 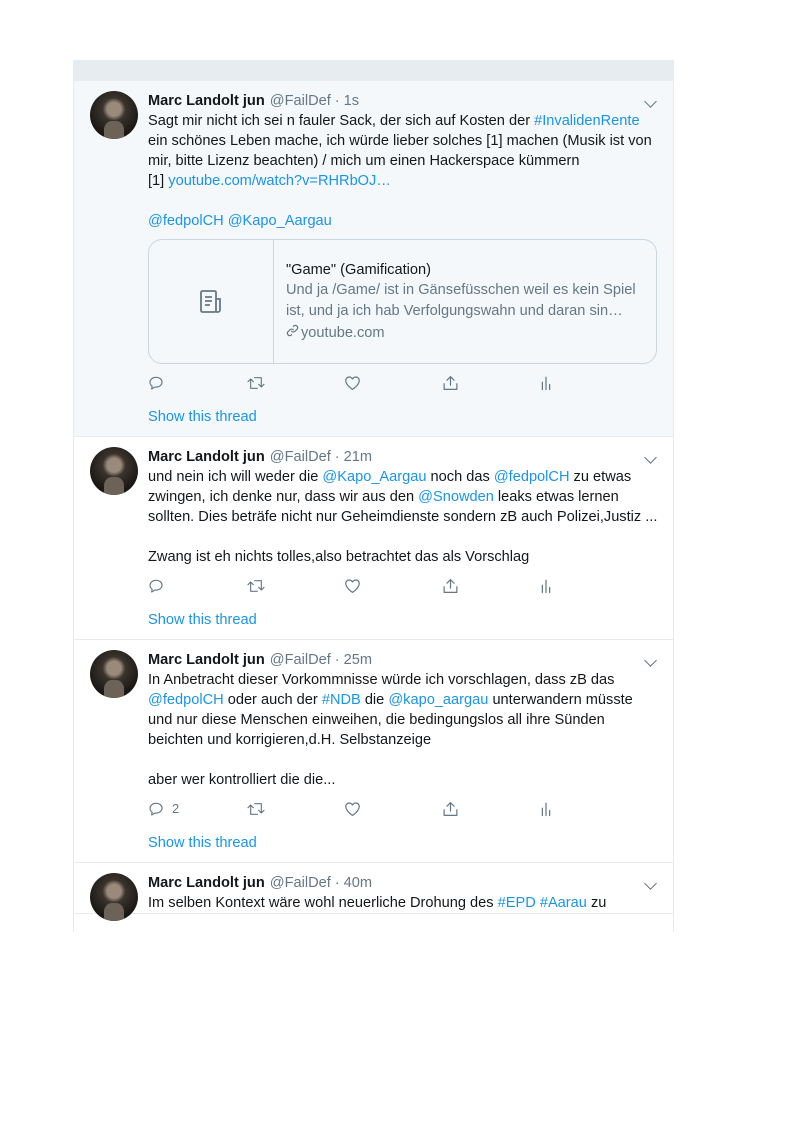 I want to click on tweet-link: #EPD, so click(x=517, y=903).